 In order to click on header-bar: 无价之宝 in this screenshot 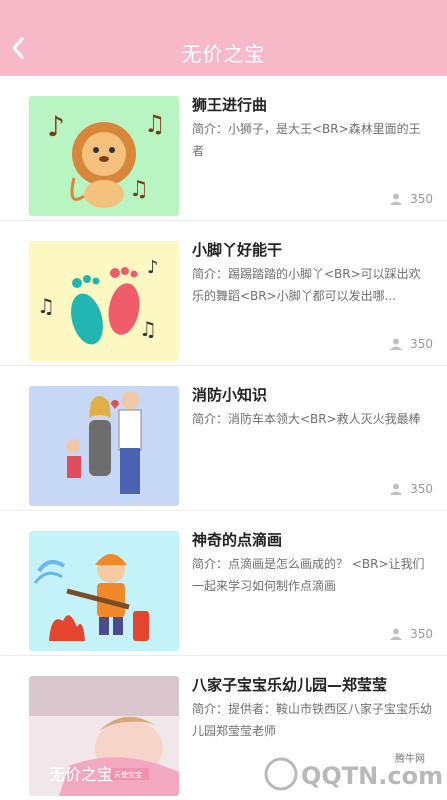, I will do `click(223, 38)`.